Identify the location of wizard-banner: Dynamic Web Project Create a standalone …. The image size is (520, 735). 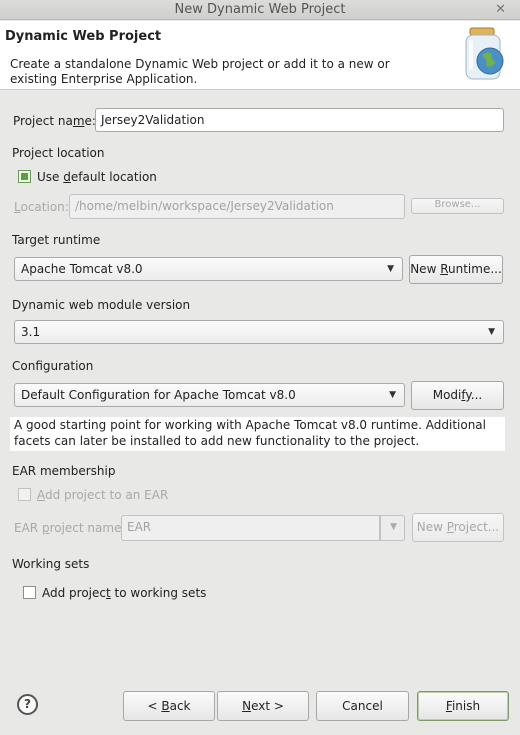
(260, 55).